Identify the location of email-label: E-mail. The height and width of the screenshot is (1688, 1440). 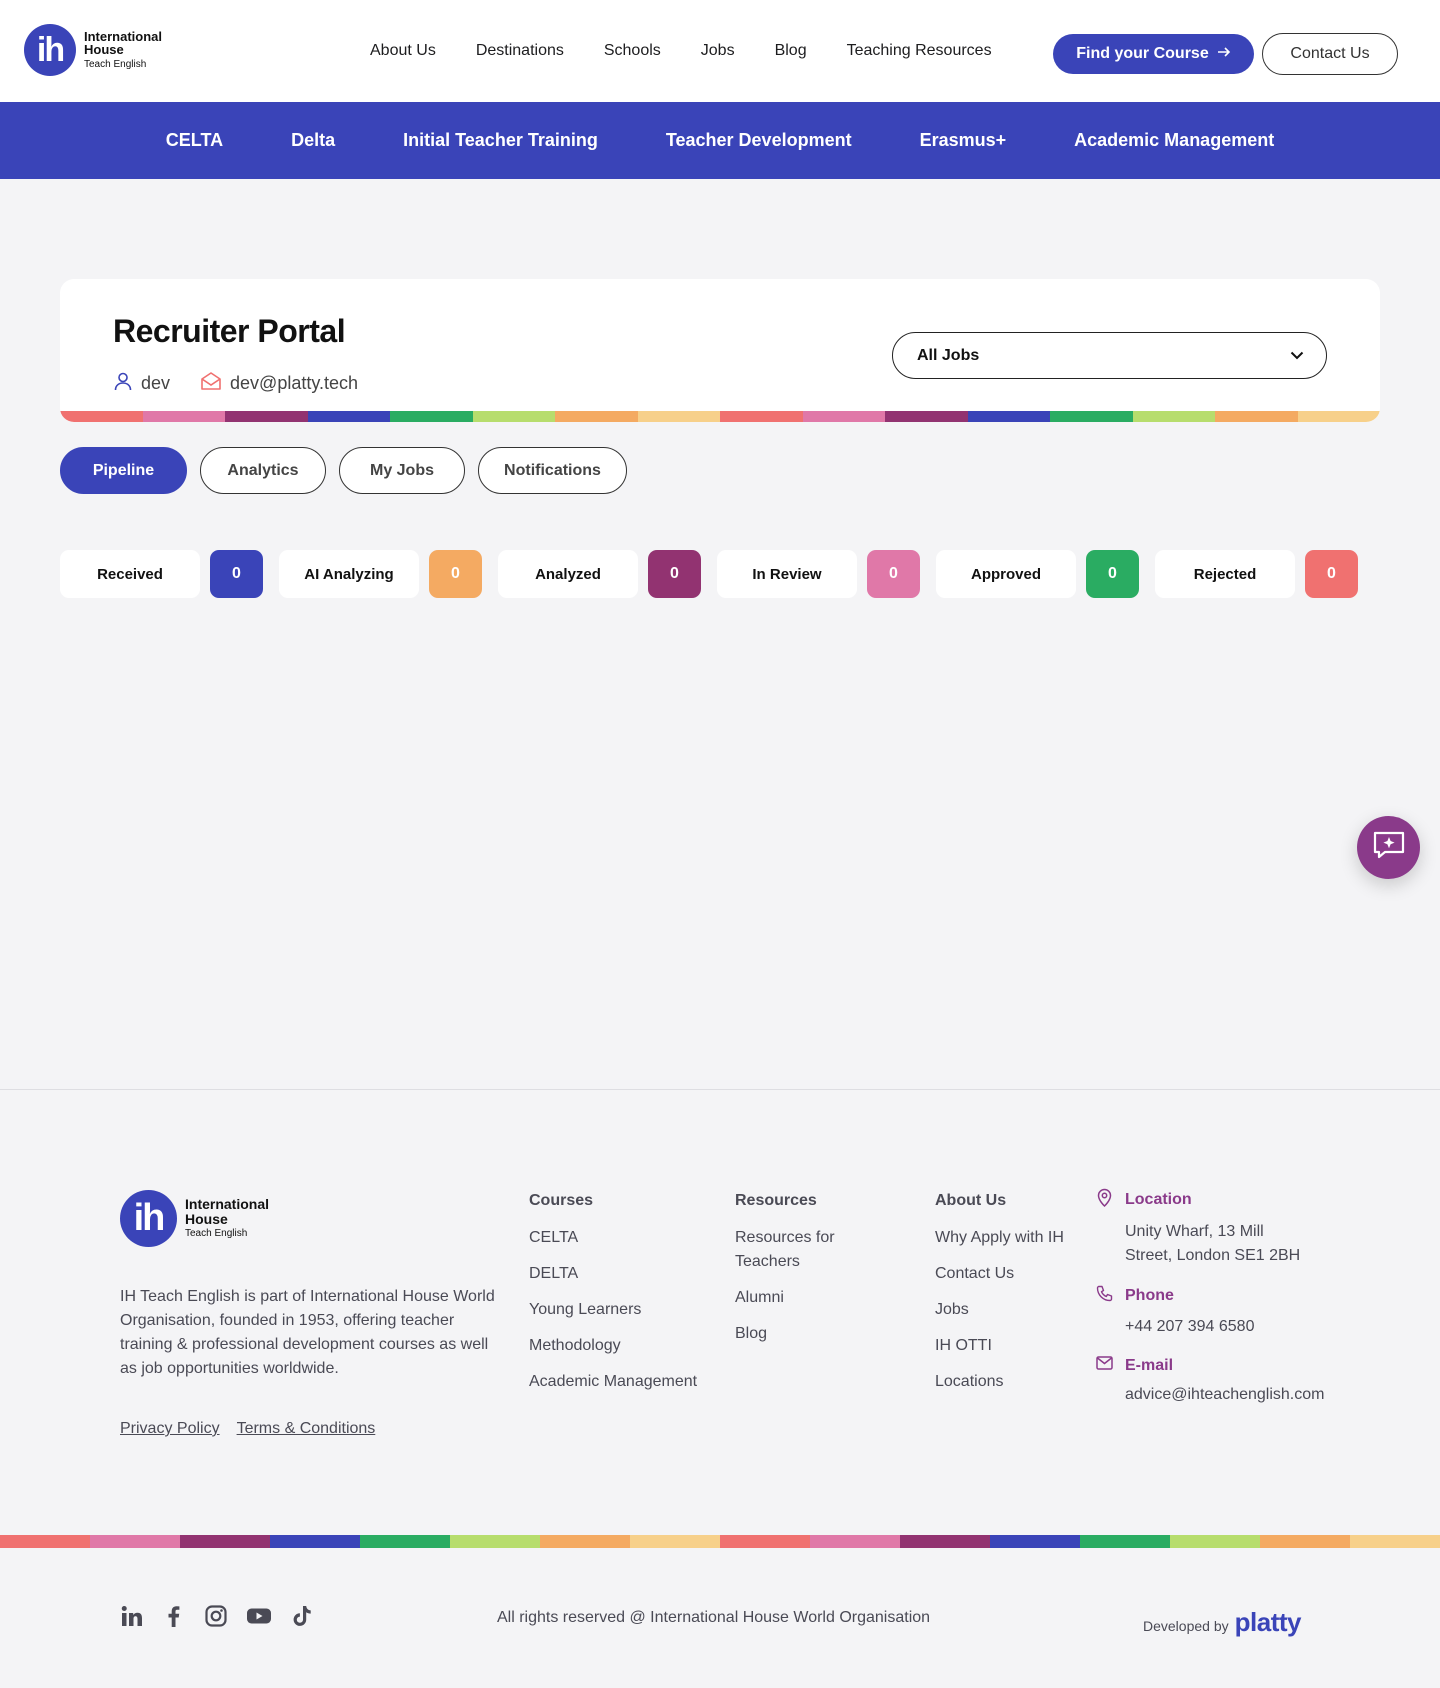
(1149, 1365).